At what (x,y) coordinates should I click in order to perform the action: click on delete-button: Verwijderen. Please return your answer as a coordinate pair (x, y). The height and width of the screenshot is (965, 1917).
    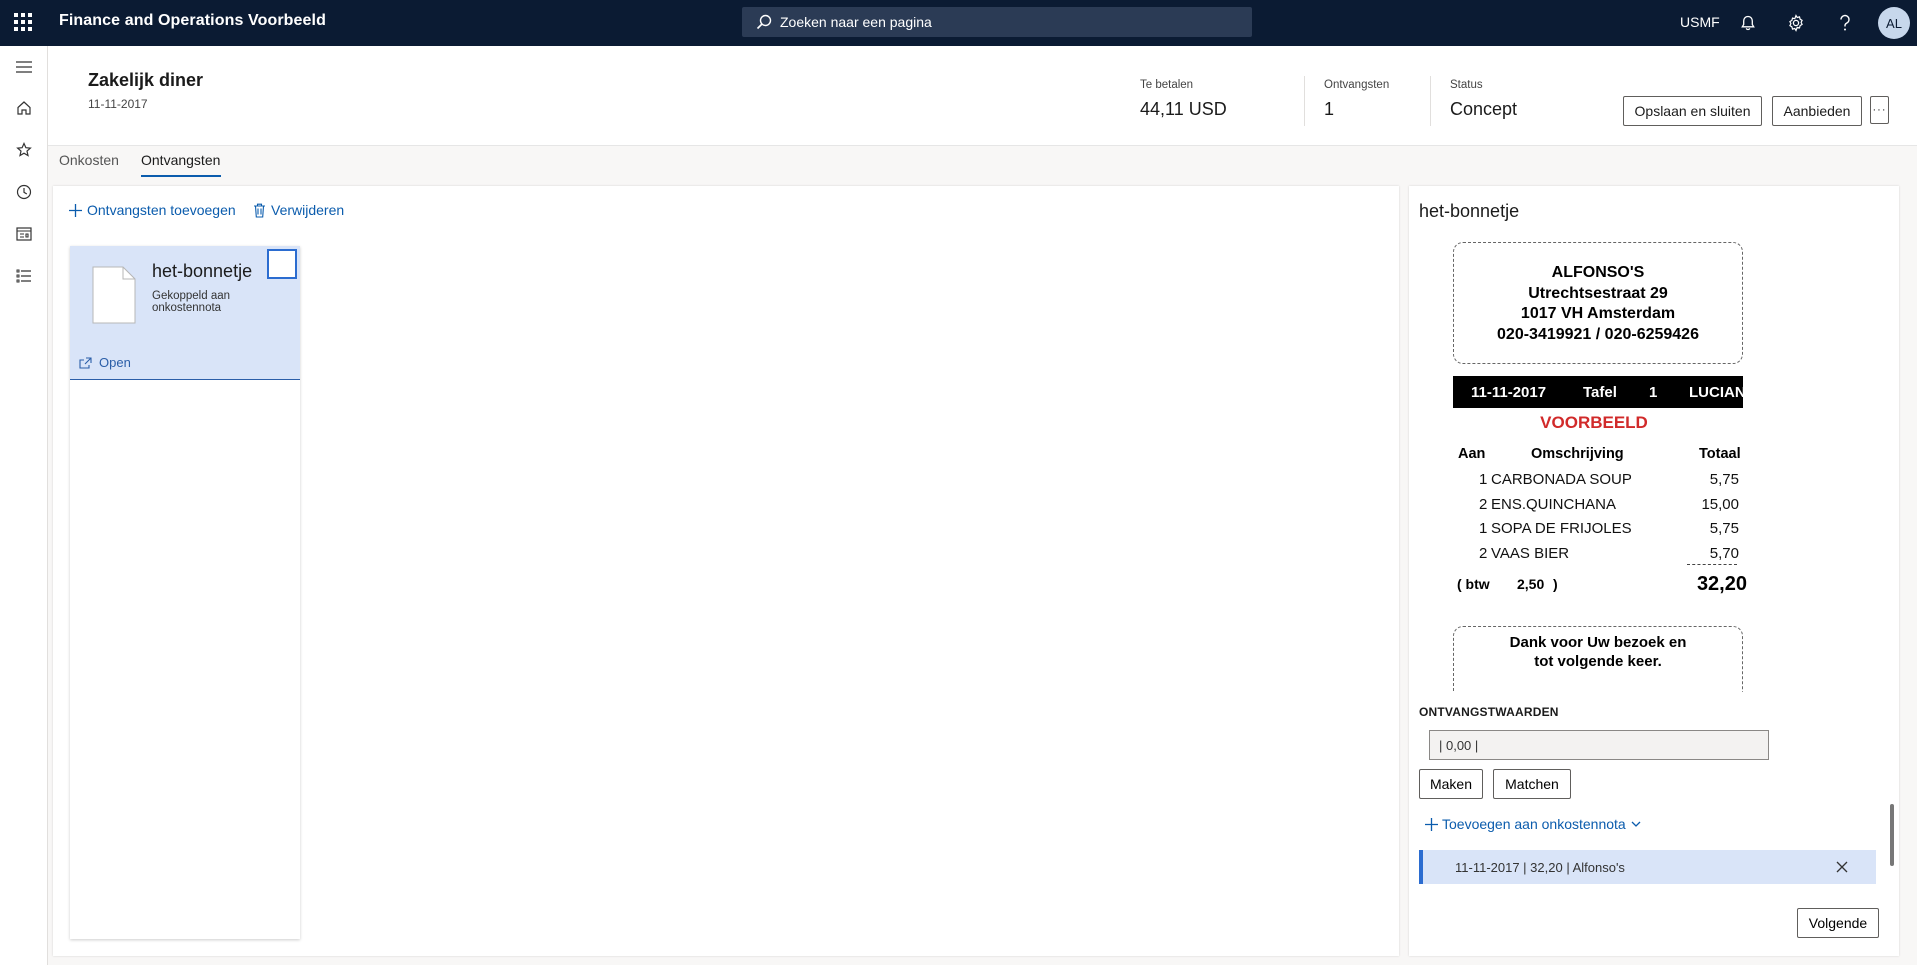
    Looking at the image, I should click on (298, 210).